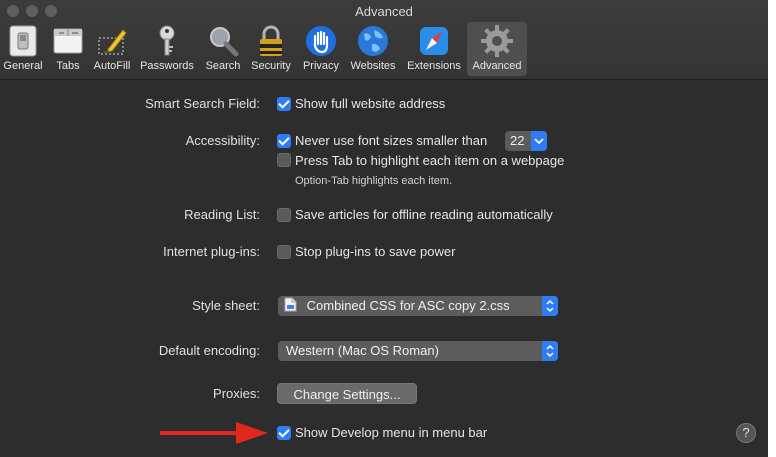  Describe the element at coordinates (370, 103) in the screenshot. I see `smart-search-option: Show full website address` at that location.